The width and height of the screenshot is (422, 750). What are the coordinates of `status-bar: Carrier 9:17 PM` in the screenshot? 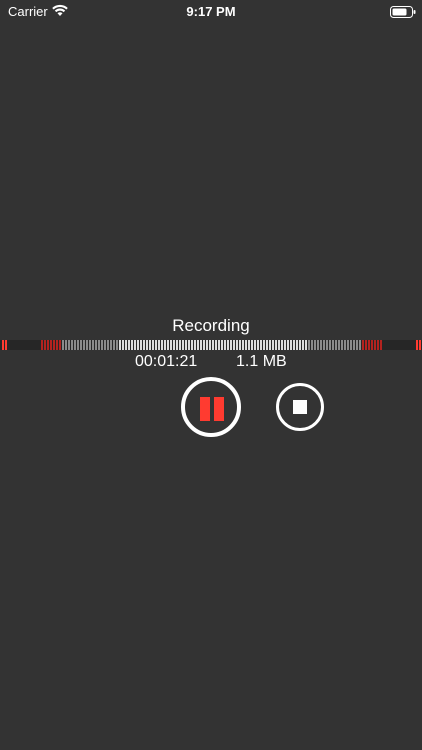 It's located at (211, 12).